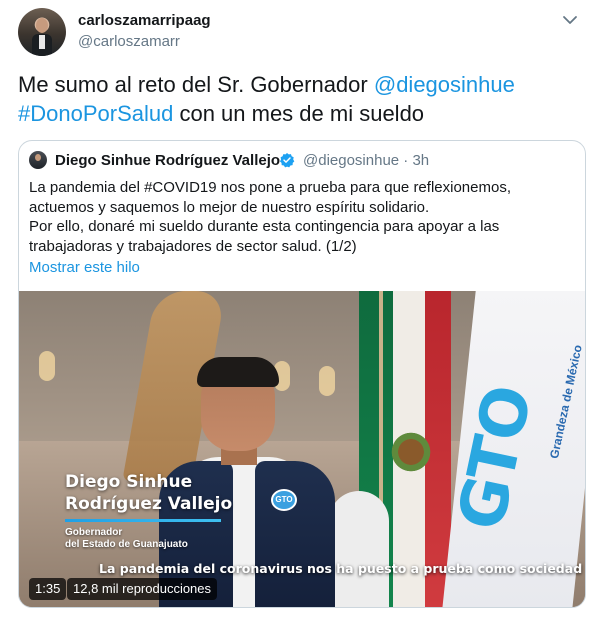 The height and width of the screenshot is (620, 597). What do you see at coordinates (143, 520) in the screenshot?
I see `lower-third-accent` at bounding box center [143, 520].